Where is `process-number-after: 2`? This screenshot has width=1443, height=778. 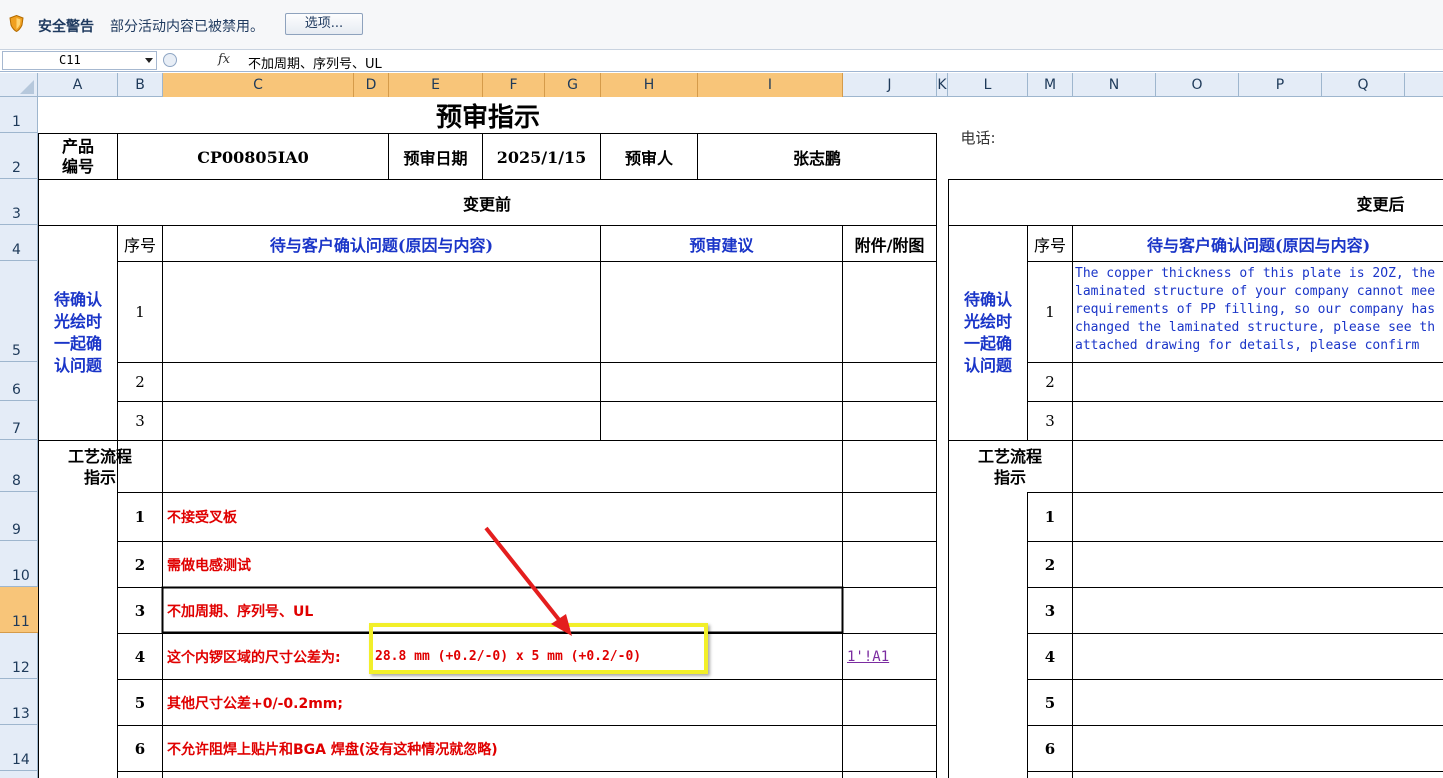
process-number-after: 2 is located at coordinates (1050, 564).